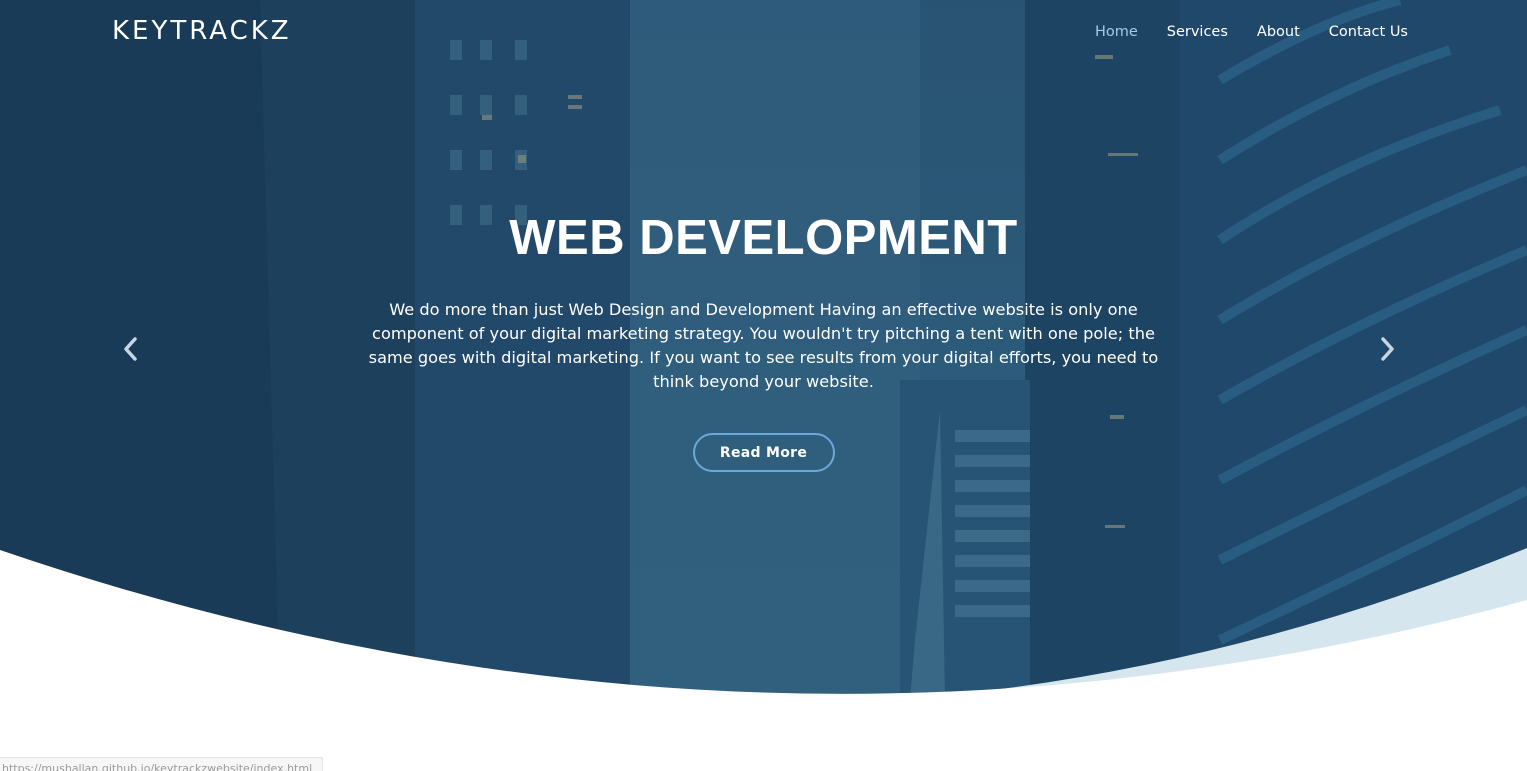 The image size is (1527, 771). What do you see at coordinates (763, 452) in the screenshot?
I see `read-more-button: Read More` at bounding box center [763, 452].